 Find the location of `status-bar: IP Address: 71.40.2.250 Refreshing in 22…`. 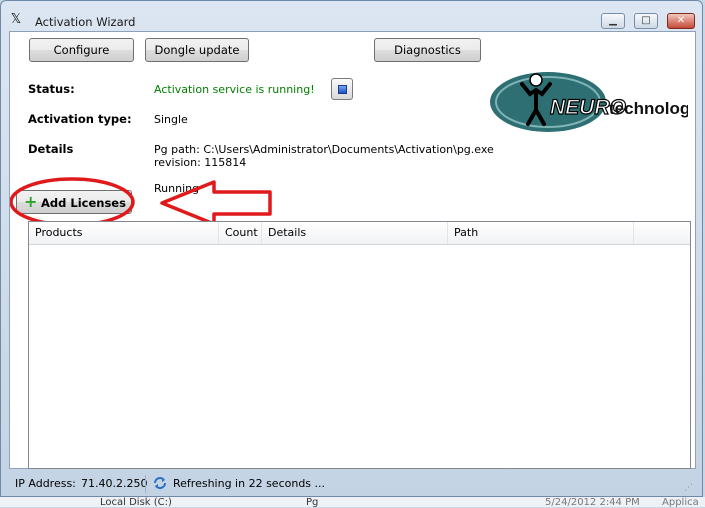

status-bar: IP Address: 71.40.2.250 Refreshing in 22… is located at coordinates (352, 484).